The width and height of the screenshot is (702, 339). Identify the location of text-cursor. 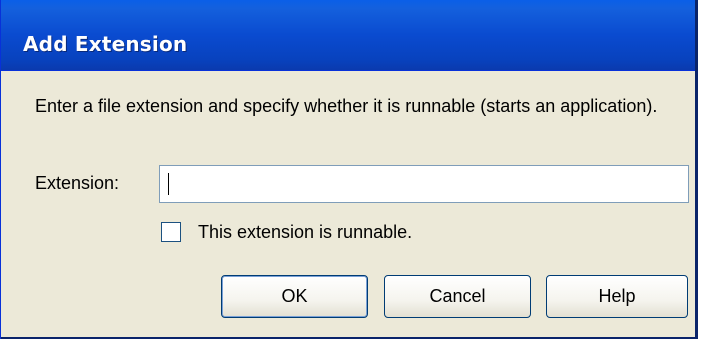
(168, 184).